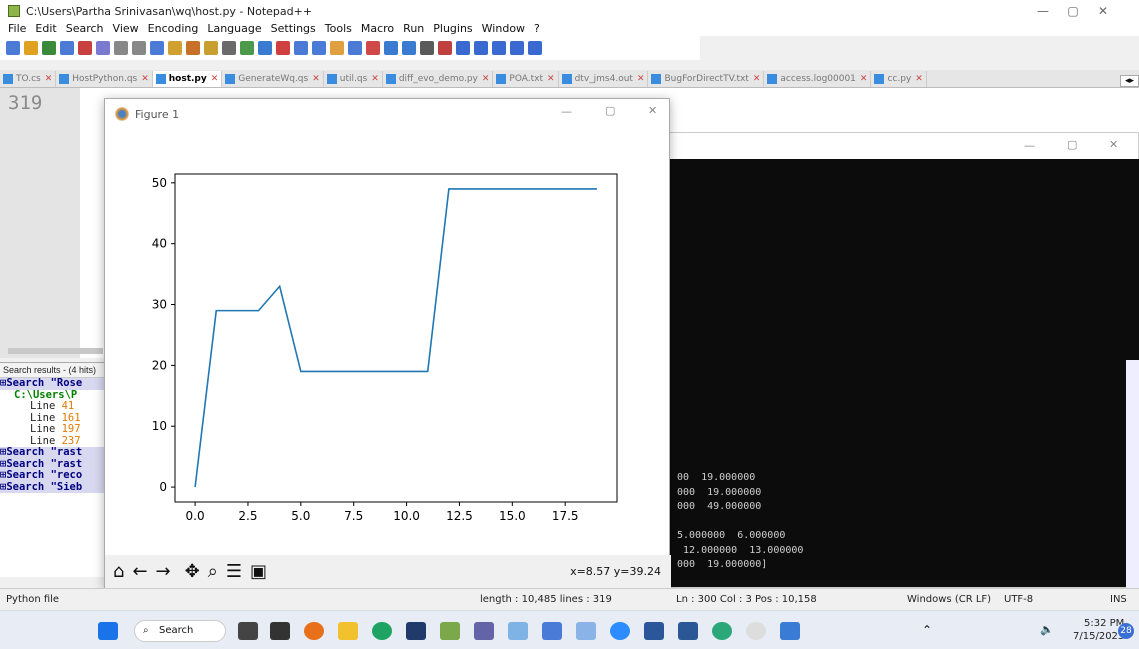  I want to click on search-hit-row: Line 161, so click(52, 419).